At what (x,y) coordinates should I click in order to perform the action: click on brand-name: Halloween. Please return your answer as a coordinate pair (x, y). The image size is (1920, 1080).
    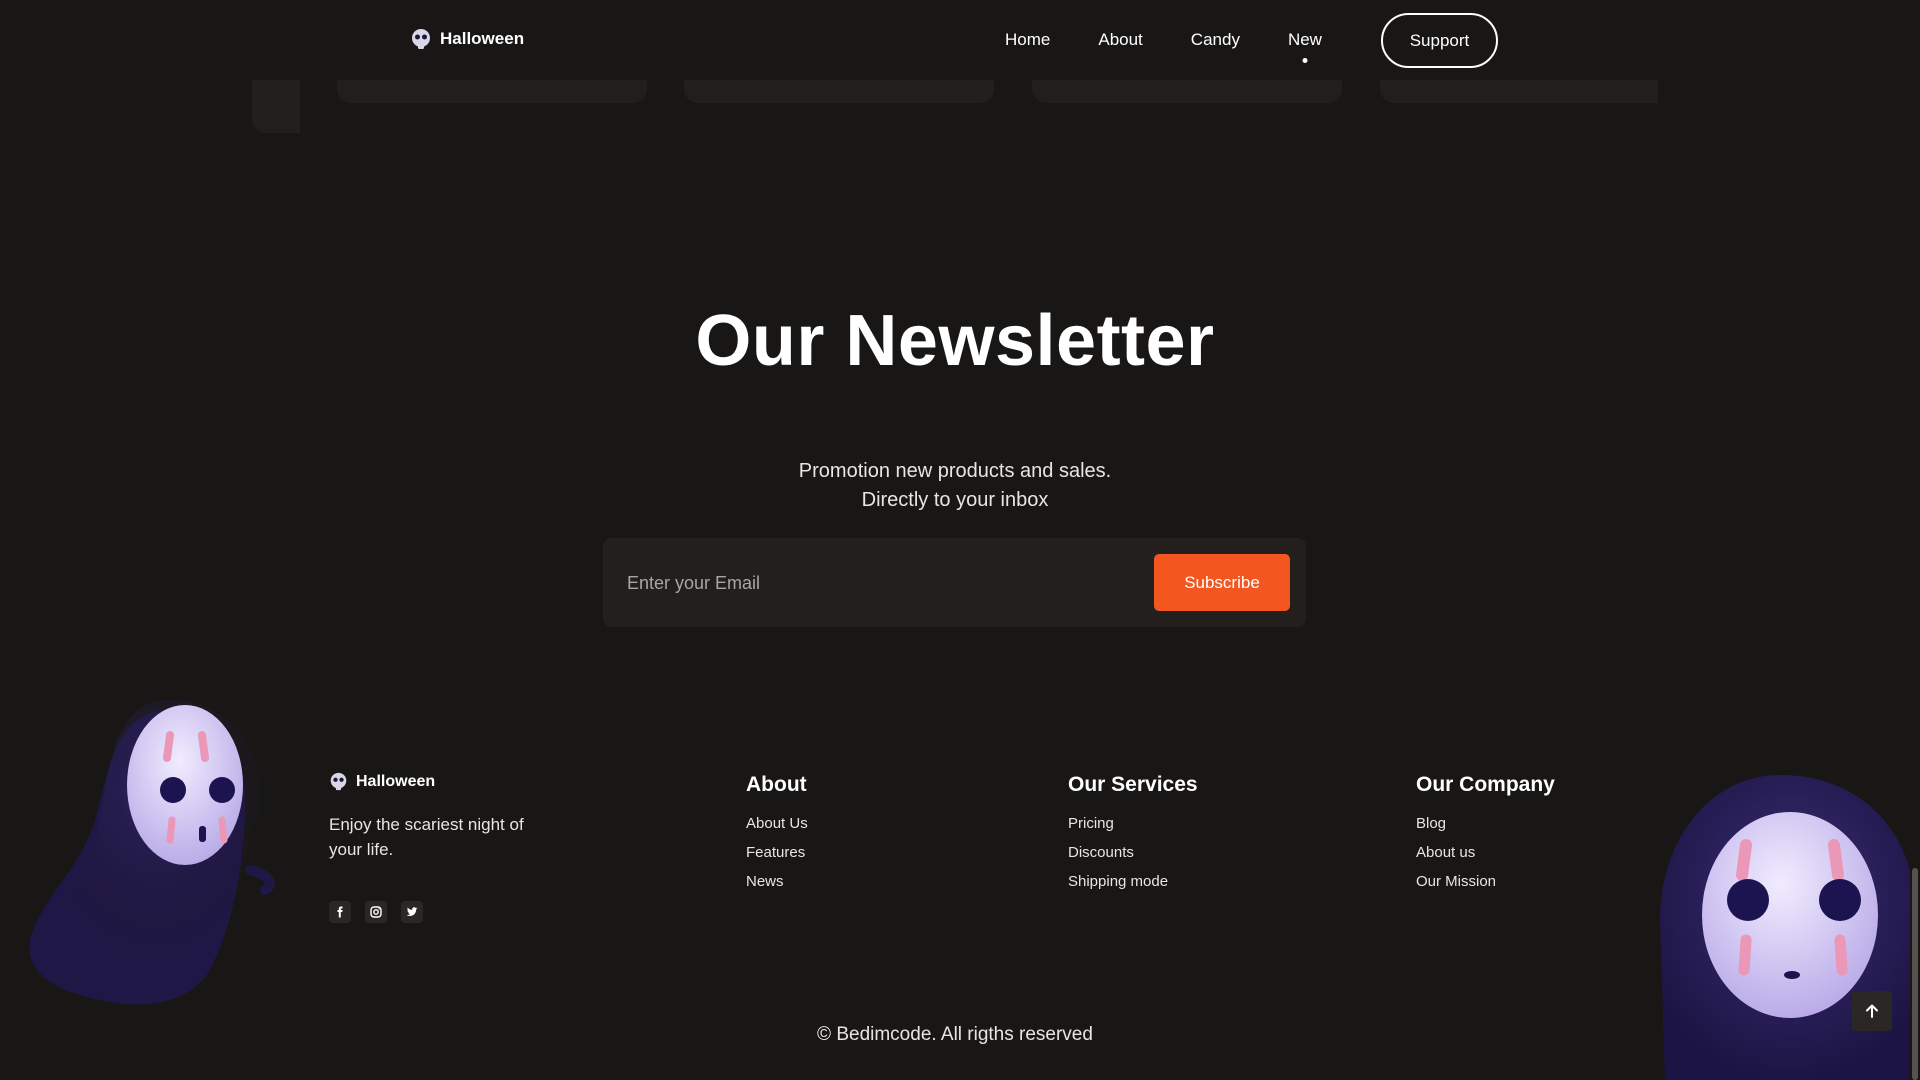
    Looking at the image, I should click on (482, 38).